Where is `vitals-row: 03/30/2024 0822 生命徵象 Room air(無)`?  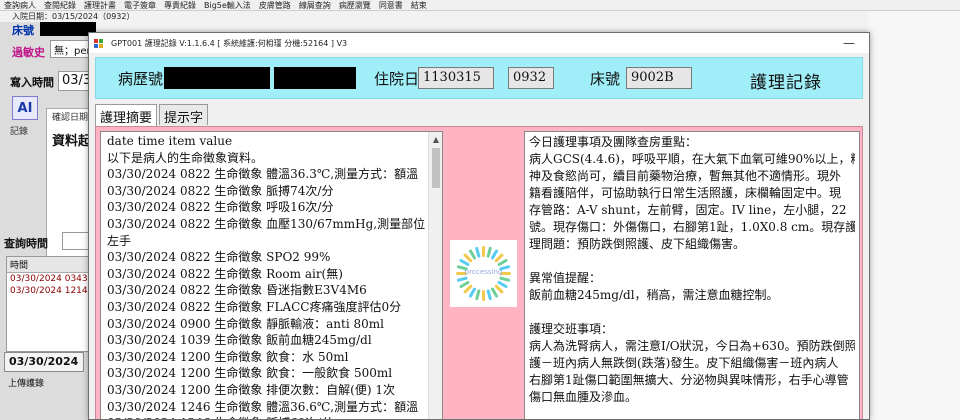 vitals-row: 03/30/2024 0822 生命徵象 Room air(無) is located at coordinates (225, 273).